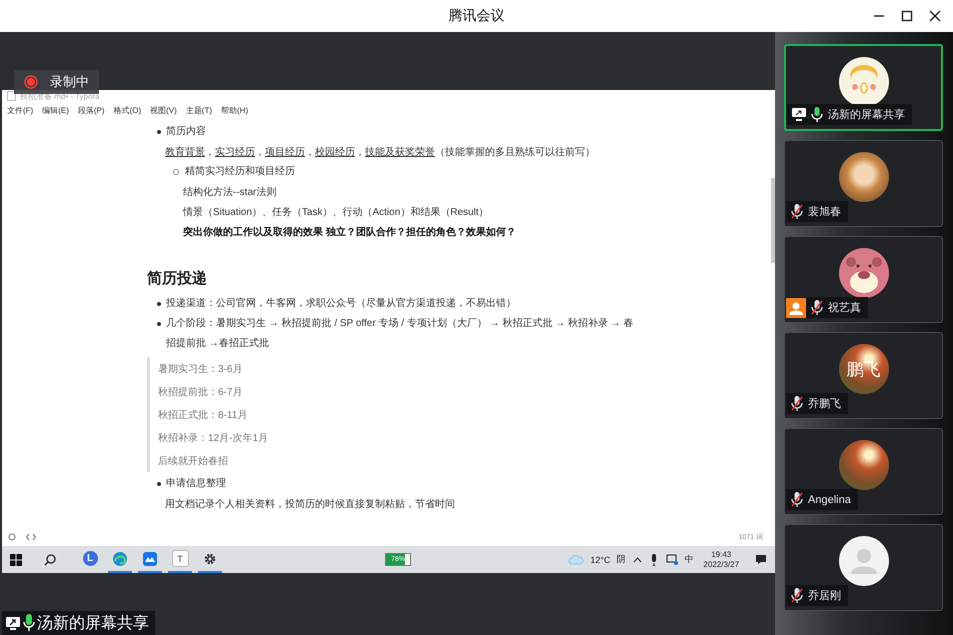 Image resolution: width=953 pixels, height=635 pixels. I want to click on menu-item: 格式(O), so click(128, 110).